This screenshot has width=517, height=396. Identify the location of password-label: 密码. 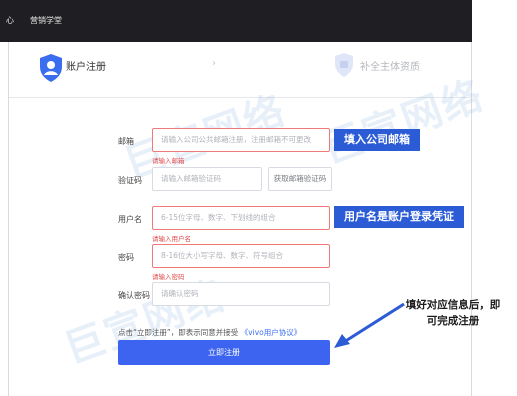
(126, 257).